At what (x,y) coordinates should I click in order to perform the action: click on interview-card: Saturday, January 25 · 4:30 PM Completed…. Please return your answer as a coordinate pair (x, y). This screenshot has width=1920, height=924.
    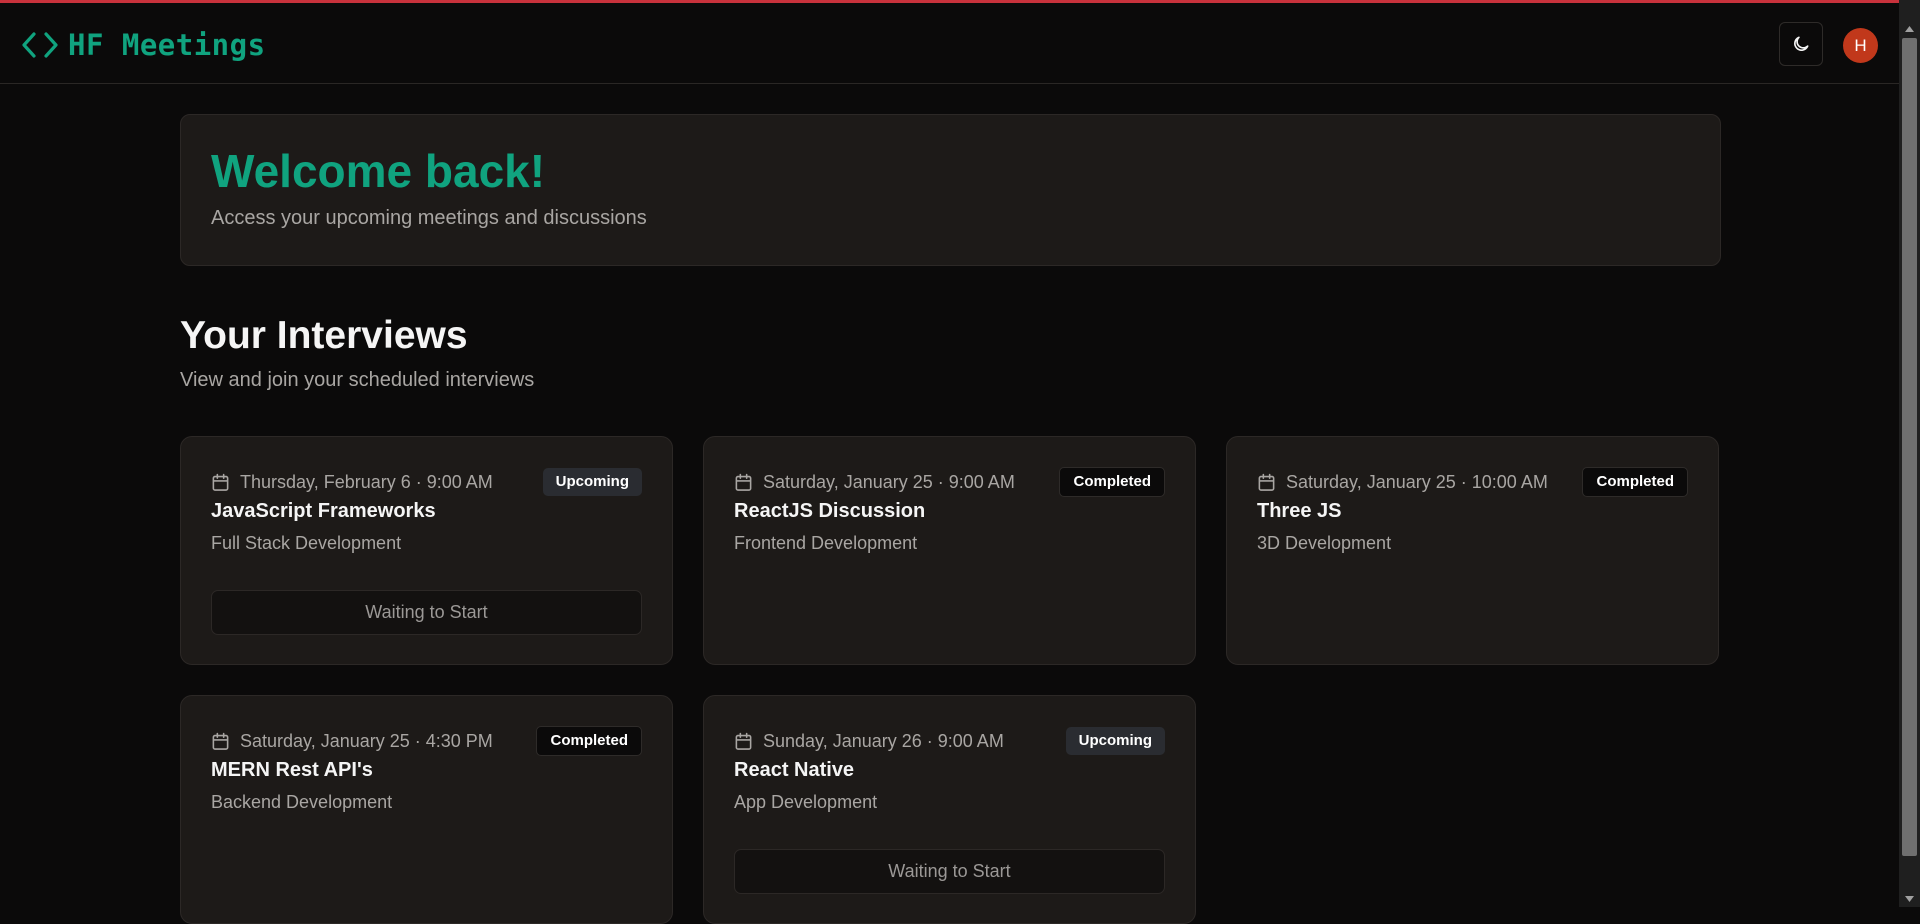
    Looking at the image, I should click on (426, 809).